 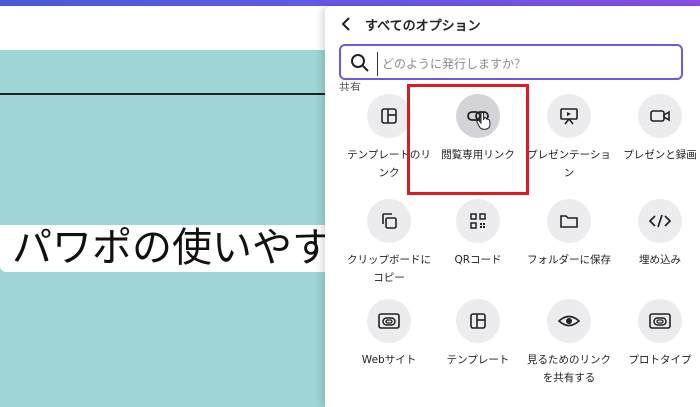 I want to click on slide-divider-line, so click(x=162, y=94).